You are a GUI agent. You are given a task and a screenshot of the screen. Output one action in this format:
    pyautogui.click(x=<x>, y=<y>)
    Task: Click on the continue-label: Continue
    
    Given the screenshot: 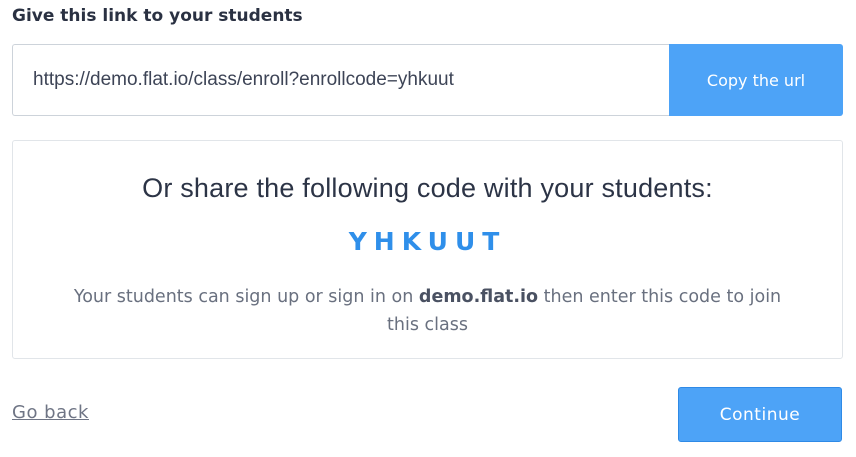 What is the action you would take?
    pyautogui.click(x=760, y=414)
    